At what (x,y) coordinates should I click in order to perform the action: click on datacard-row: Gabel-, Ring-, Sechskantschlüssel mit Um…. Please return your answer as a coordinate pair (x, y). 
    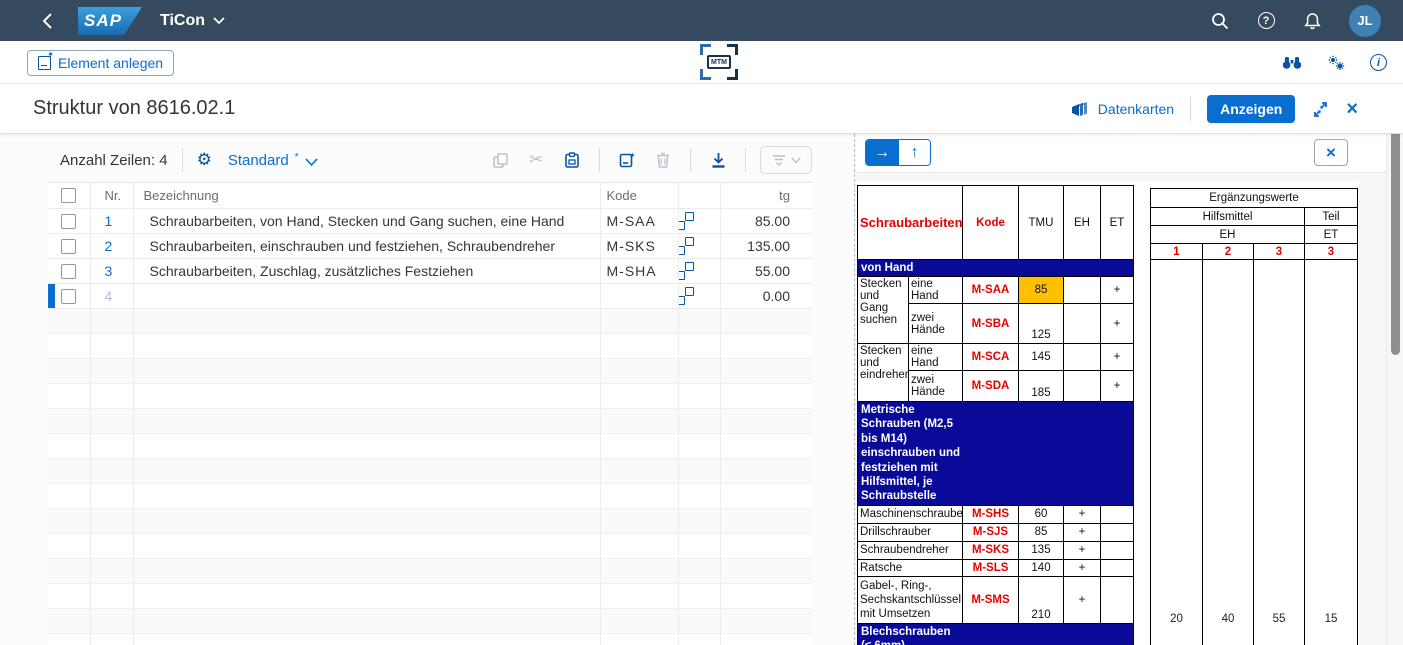
    Looking at the image, I should click on (995, 599).